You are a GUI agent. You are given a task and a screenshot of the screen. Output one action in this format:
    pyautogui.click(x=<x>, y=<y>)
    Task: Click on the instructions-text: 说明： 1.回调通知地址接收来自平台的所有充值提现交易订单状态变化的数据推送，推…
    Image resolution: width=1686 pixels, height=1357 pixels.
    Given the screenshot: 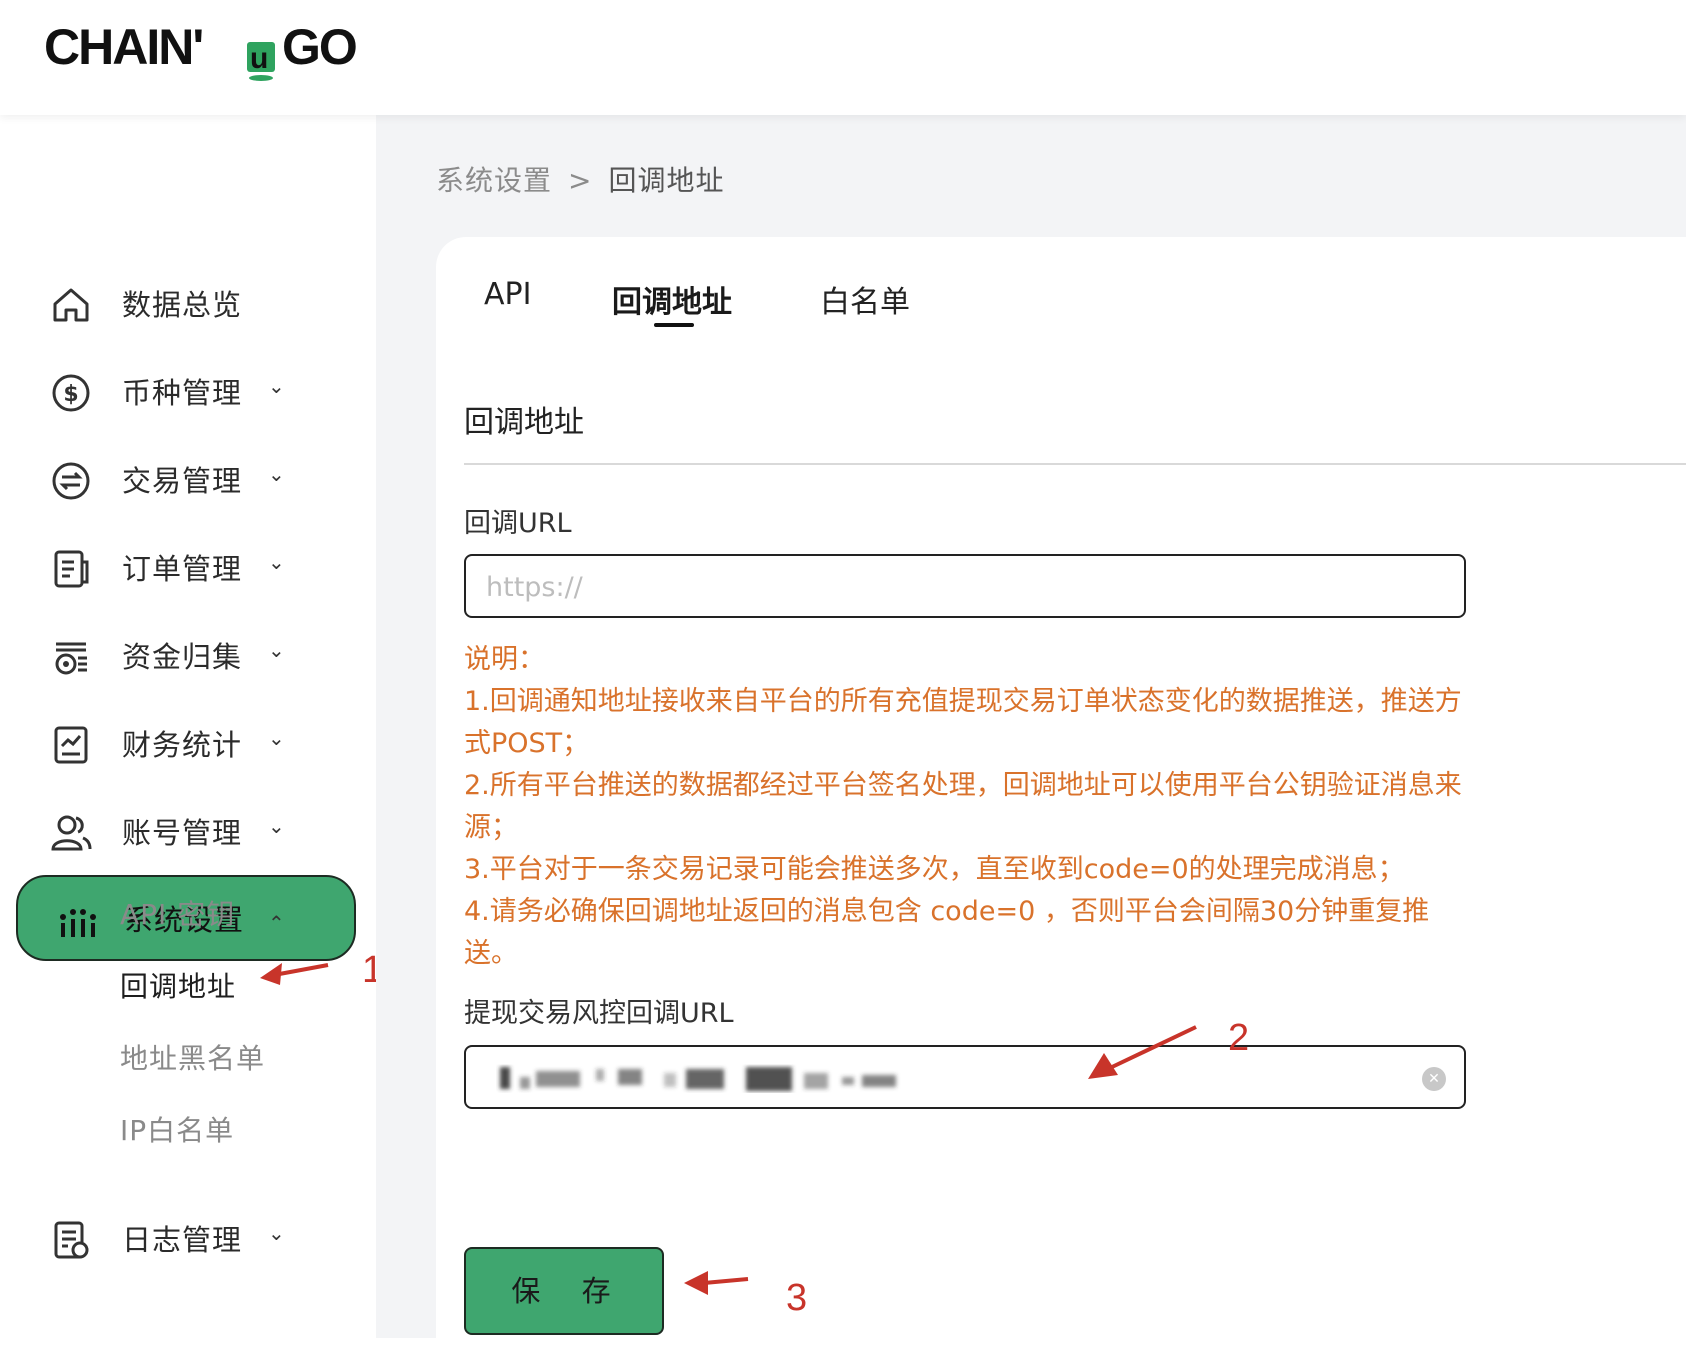 What is the action you would take?
    pyautogui.click(x=969, y=807)
    